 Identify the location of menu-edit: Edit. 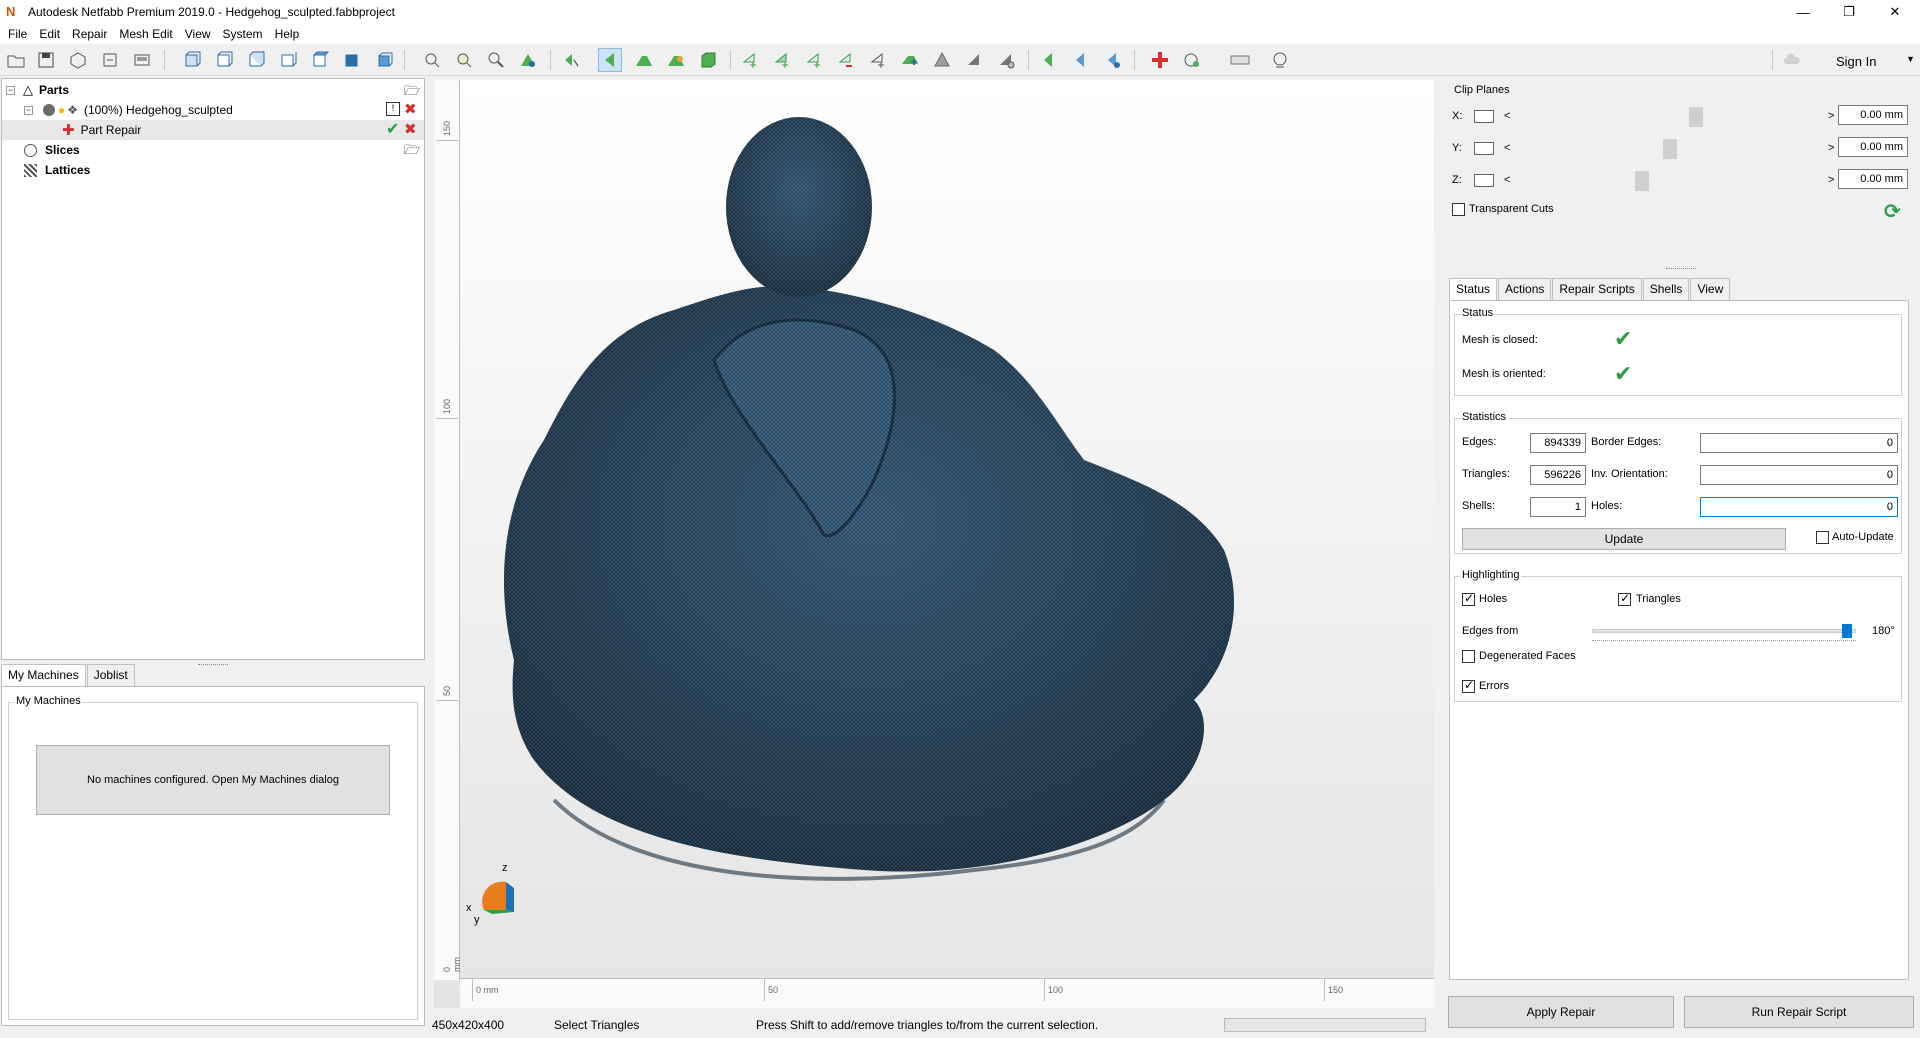
(49, 34).